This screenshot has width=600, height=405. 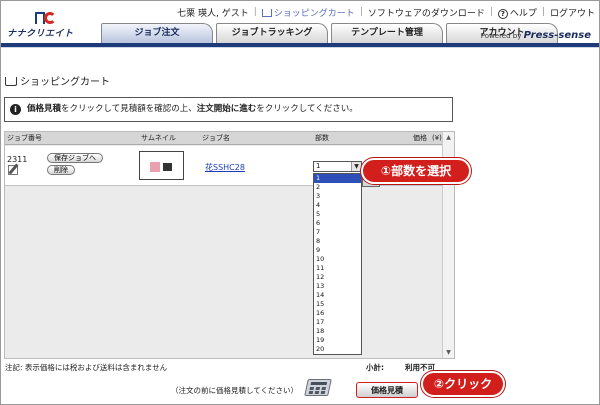 What do you see at coordinates (337, 295) in the screenshot?
I see `quantity-option: 14` at bounding box center [337, 295].